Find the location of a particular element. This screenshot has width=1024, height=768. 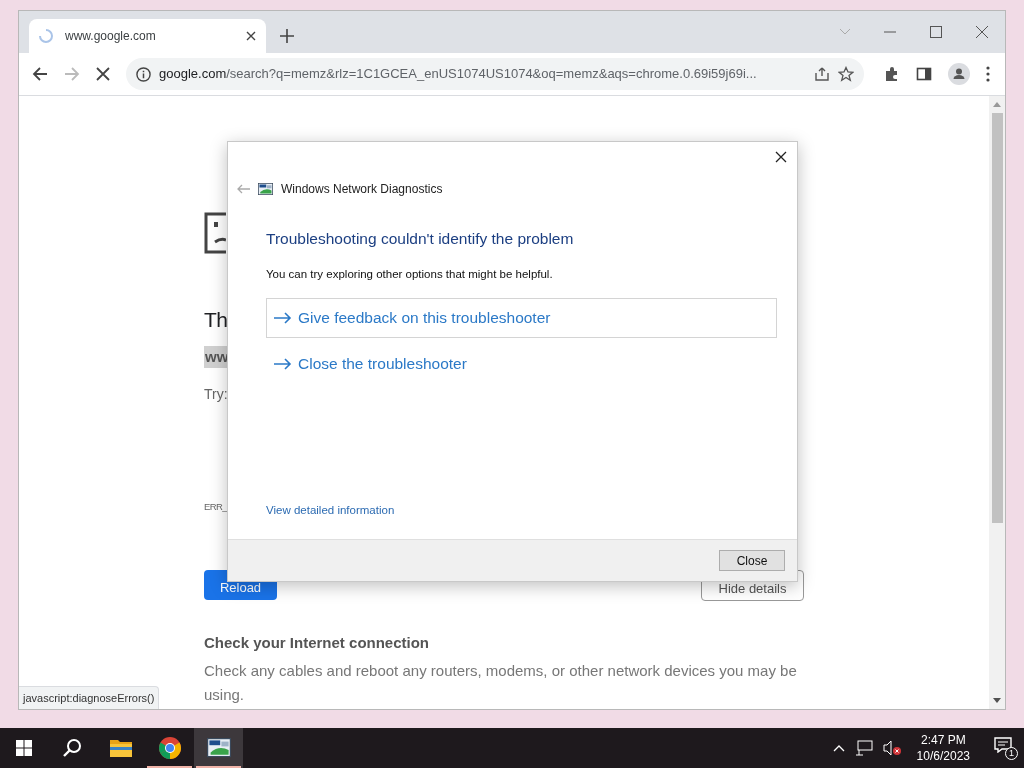

close-button: Close is located at coordinates (752, 560).